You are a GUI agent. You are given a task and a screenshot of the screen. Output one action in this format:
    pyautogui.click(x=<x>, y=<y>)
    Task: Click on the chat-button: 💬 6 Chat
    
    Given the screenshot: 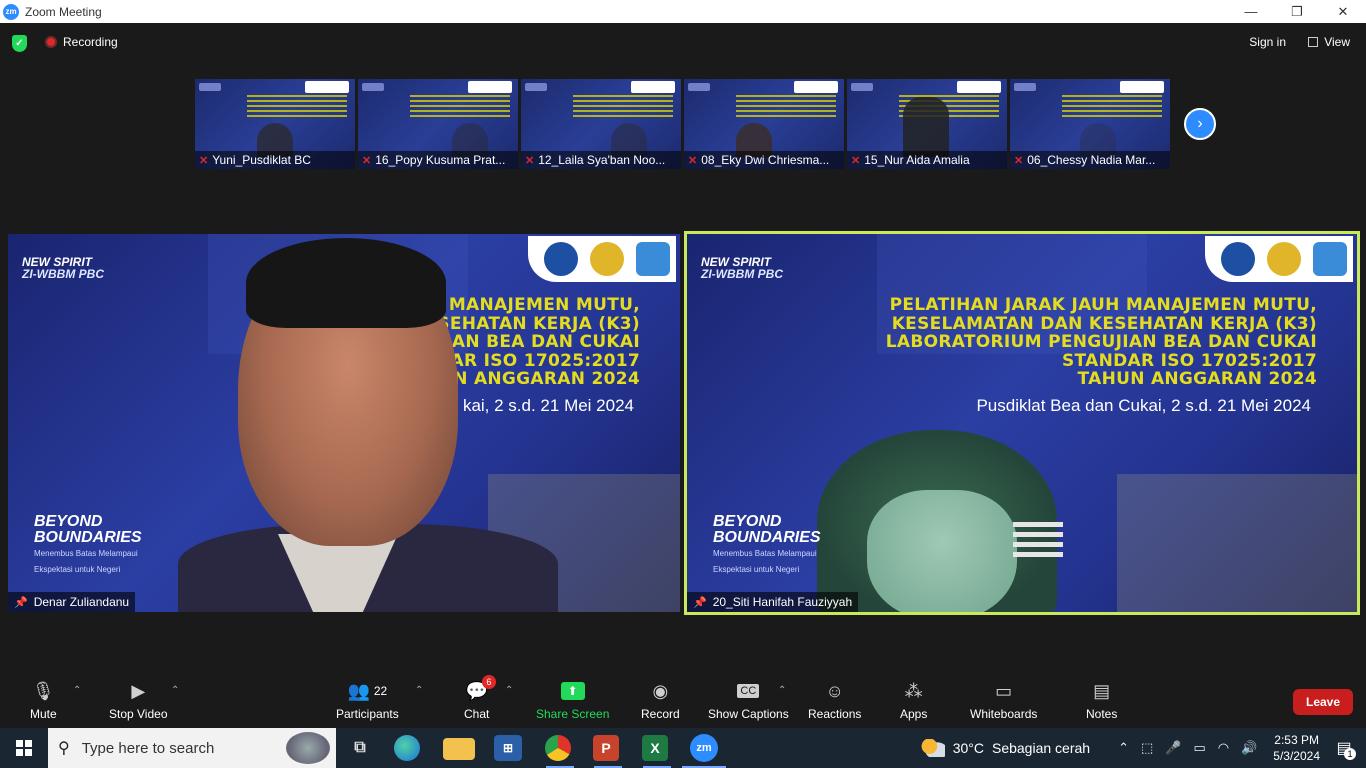 What is the action you would take?
    pyautogui.click(x=480, y=698)
    